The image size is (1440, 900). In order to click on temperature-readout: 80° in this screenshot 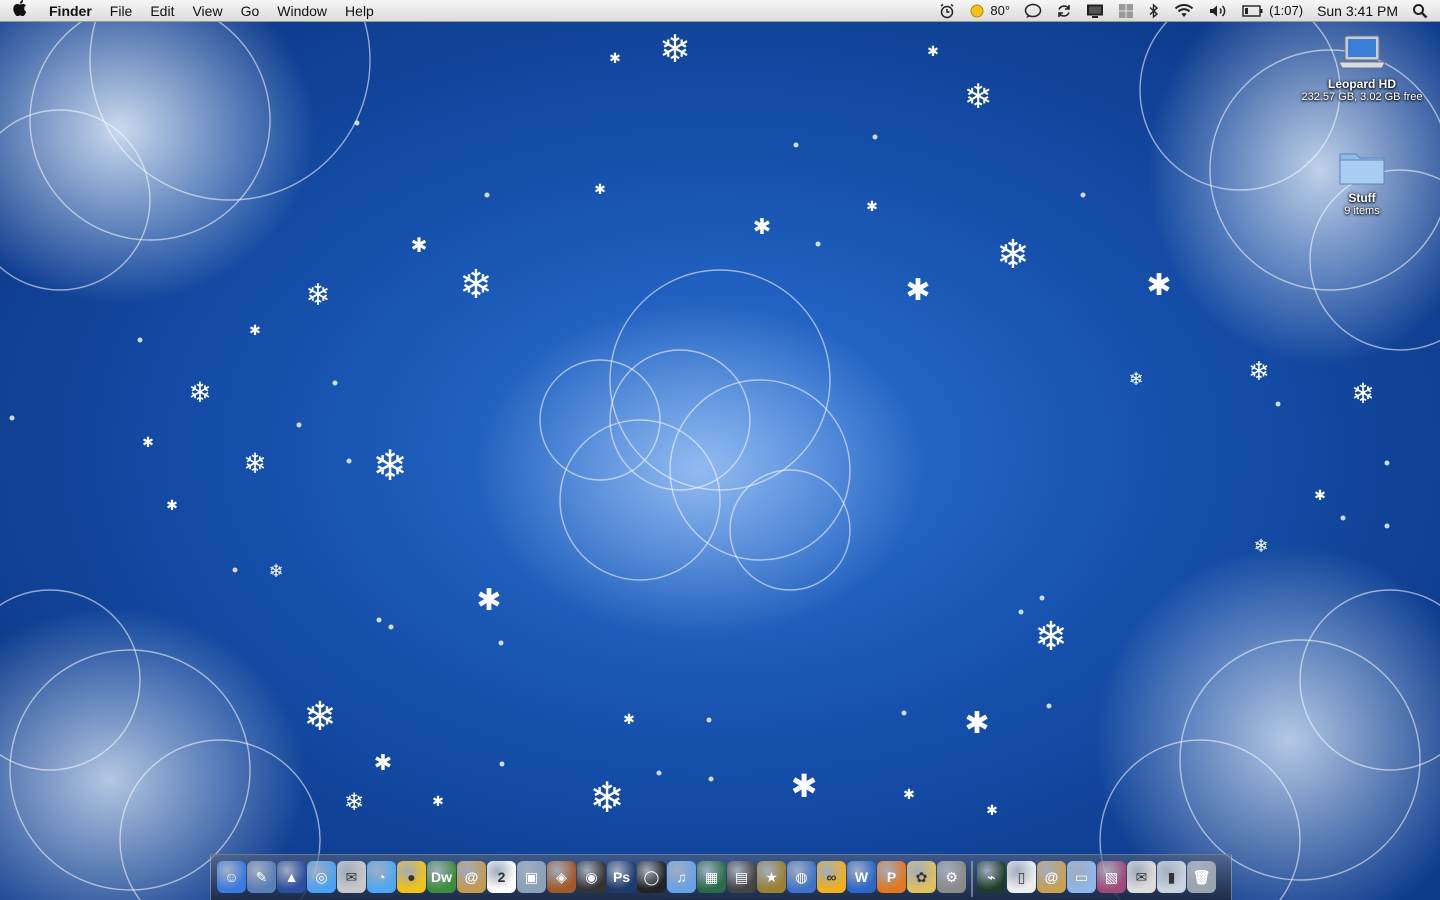, I will do `click(1000, 10)`.